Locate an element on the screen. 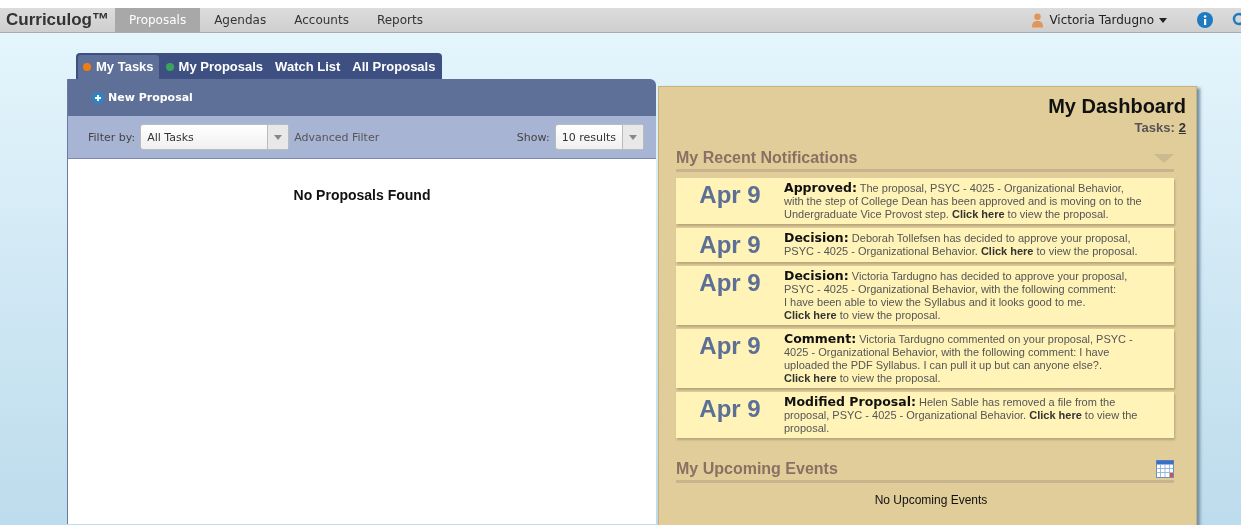 The width and height of the screenshot is (1241, 525). user-menu: Victoria Tardugno is located at coordinates (1099, 20).